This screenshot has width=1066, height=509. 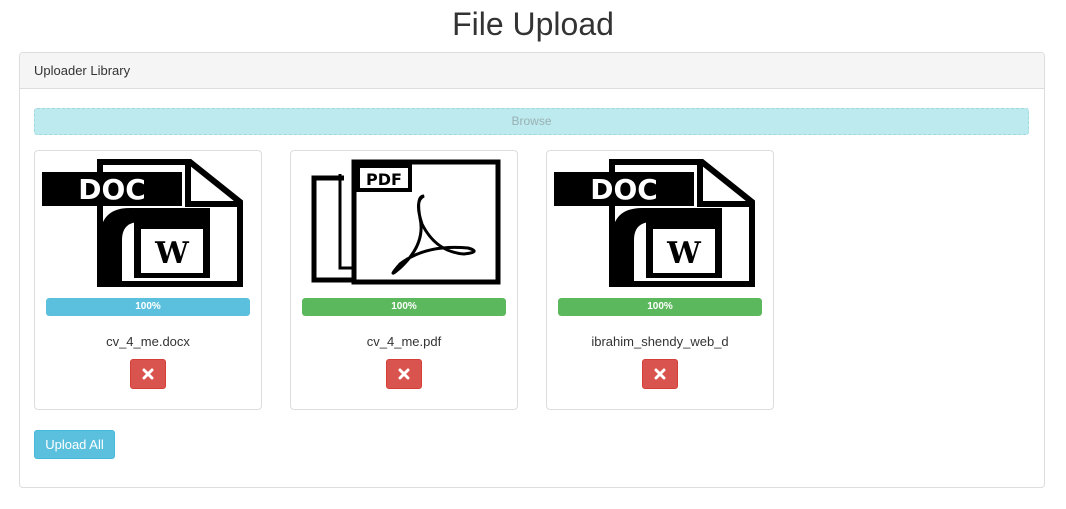 I want to click on file-card: DOC W 100% ibrahim_shendy_web_d, so click(x=660, y=280).